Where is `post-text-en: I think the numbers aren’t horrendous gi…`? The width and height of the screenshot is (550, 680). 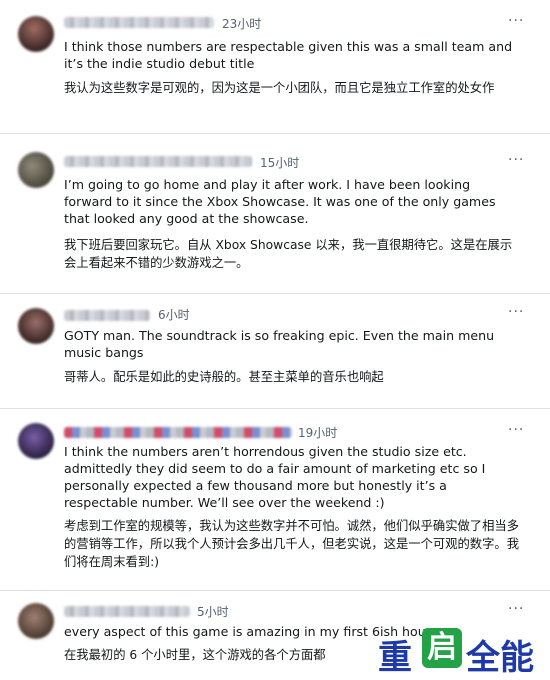 post-text-en: I think the numbers aren’t horrendous gi… is located at coordinates (275, 477).